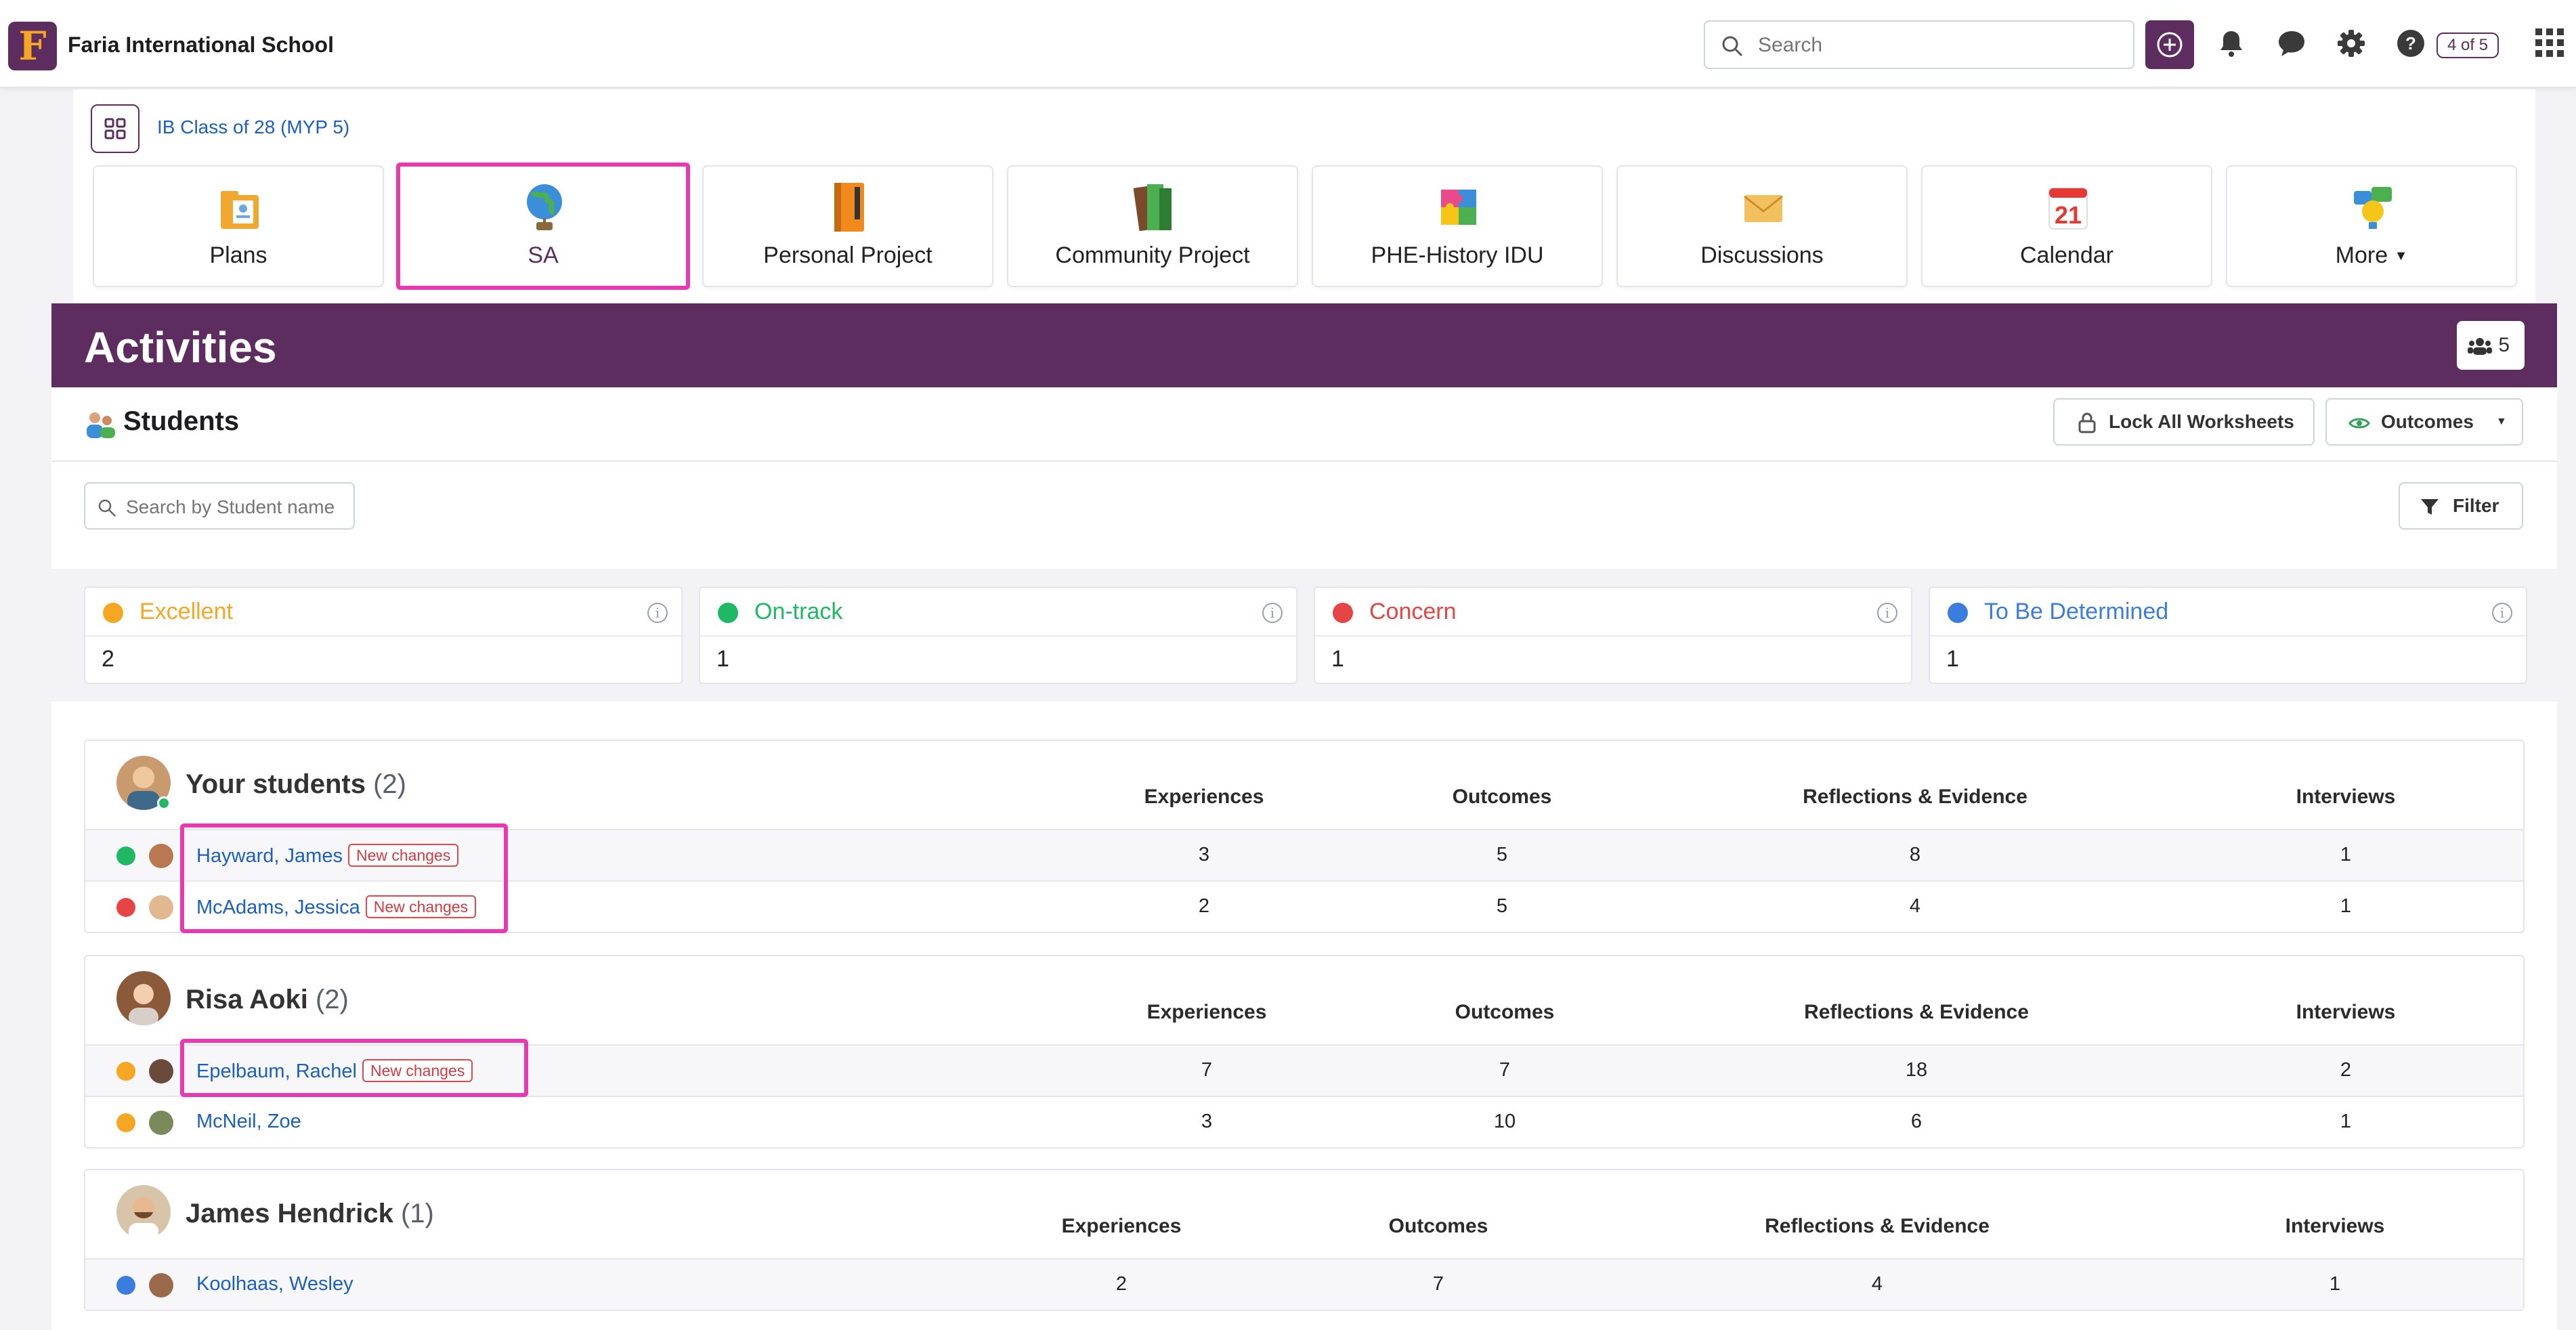 This screenshot has width=2576, height=1330. Describe the element at coordinates (238, 255) in the screenshot. I see `tile-label: Plans` at that location.